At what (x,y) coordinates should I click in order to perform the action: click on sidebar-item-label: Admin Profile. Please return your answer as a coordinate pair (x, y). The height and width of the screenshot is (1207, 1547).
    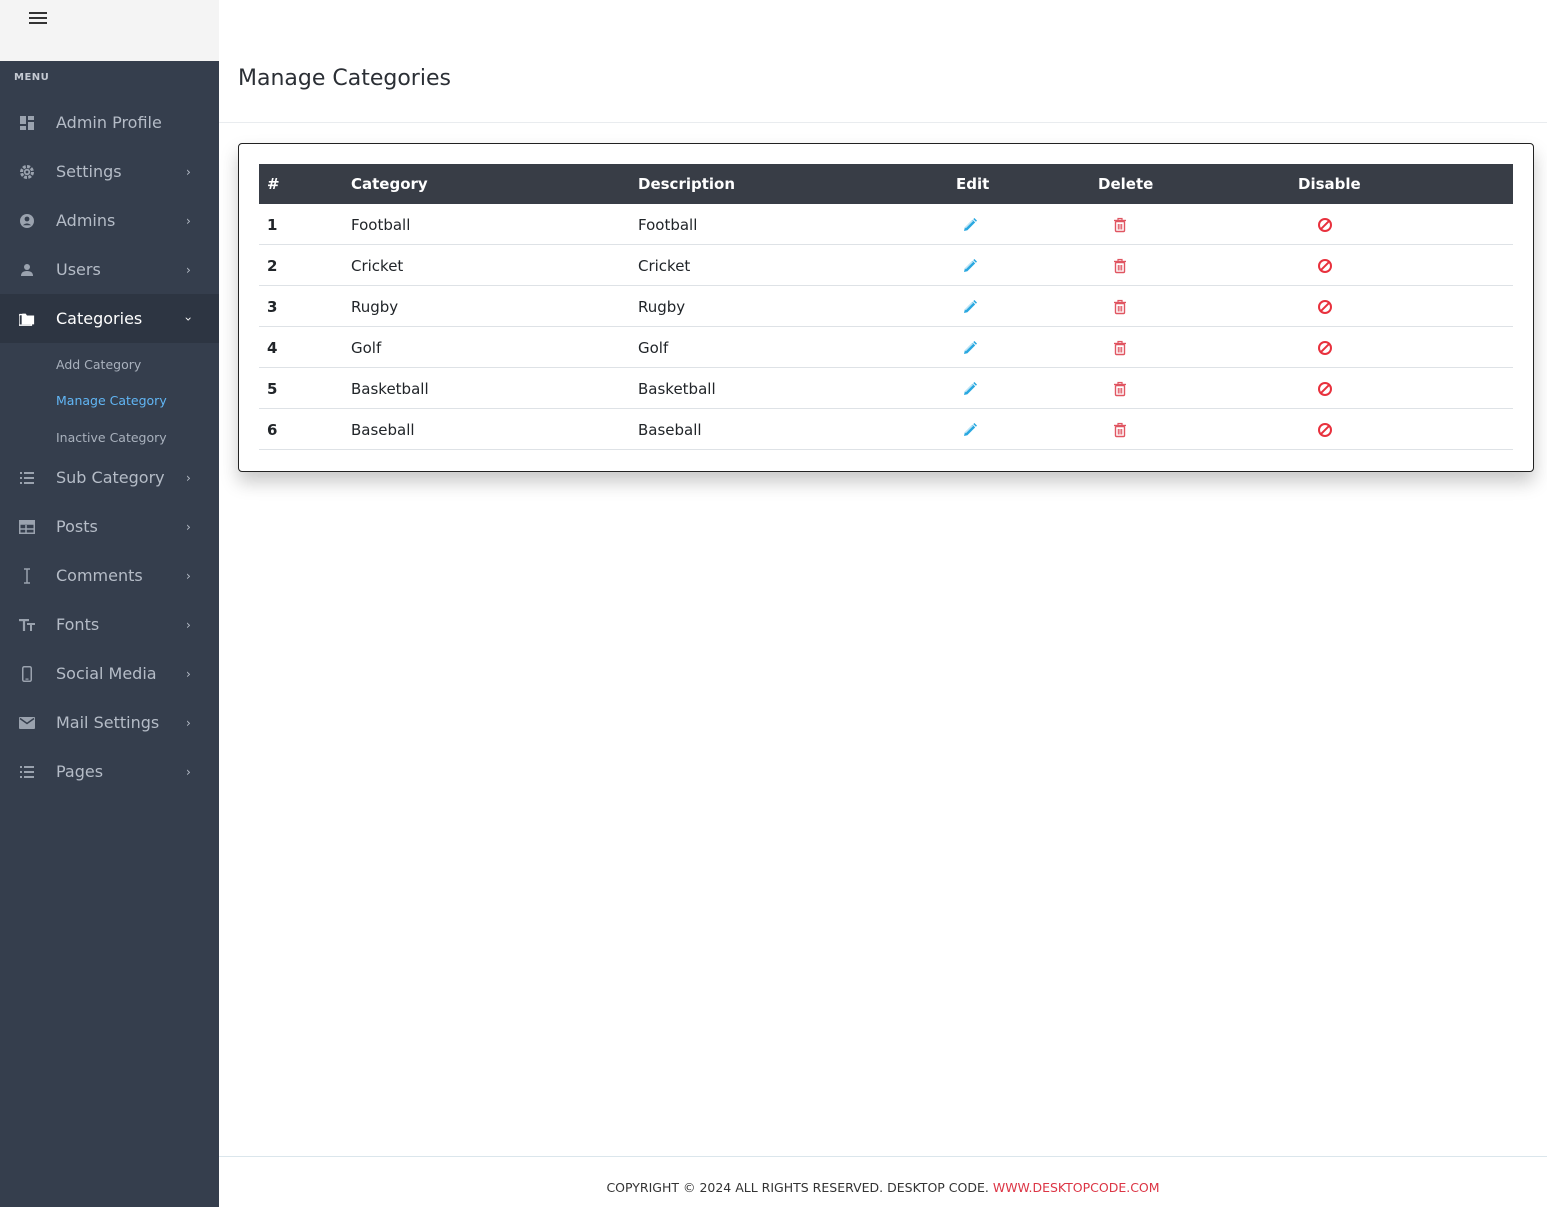
    Looking at the image, I should click on (109, 122).